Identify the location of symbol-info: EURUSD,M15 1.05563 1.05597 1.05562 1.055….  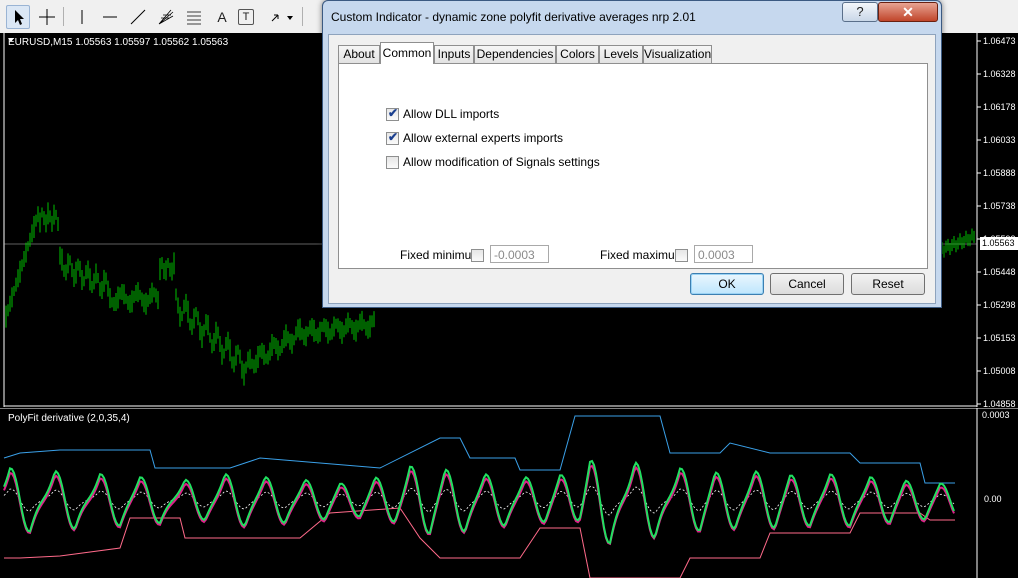
(118, 42).